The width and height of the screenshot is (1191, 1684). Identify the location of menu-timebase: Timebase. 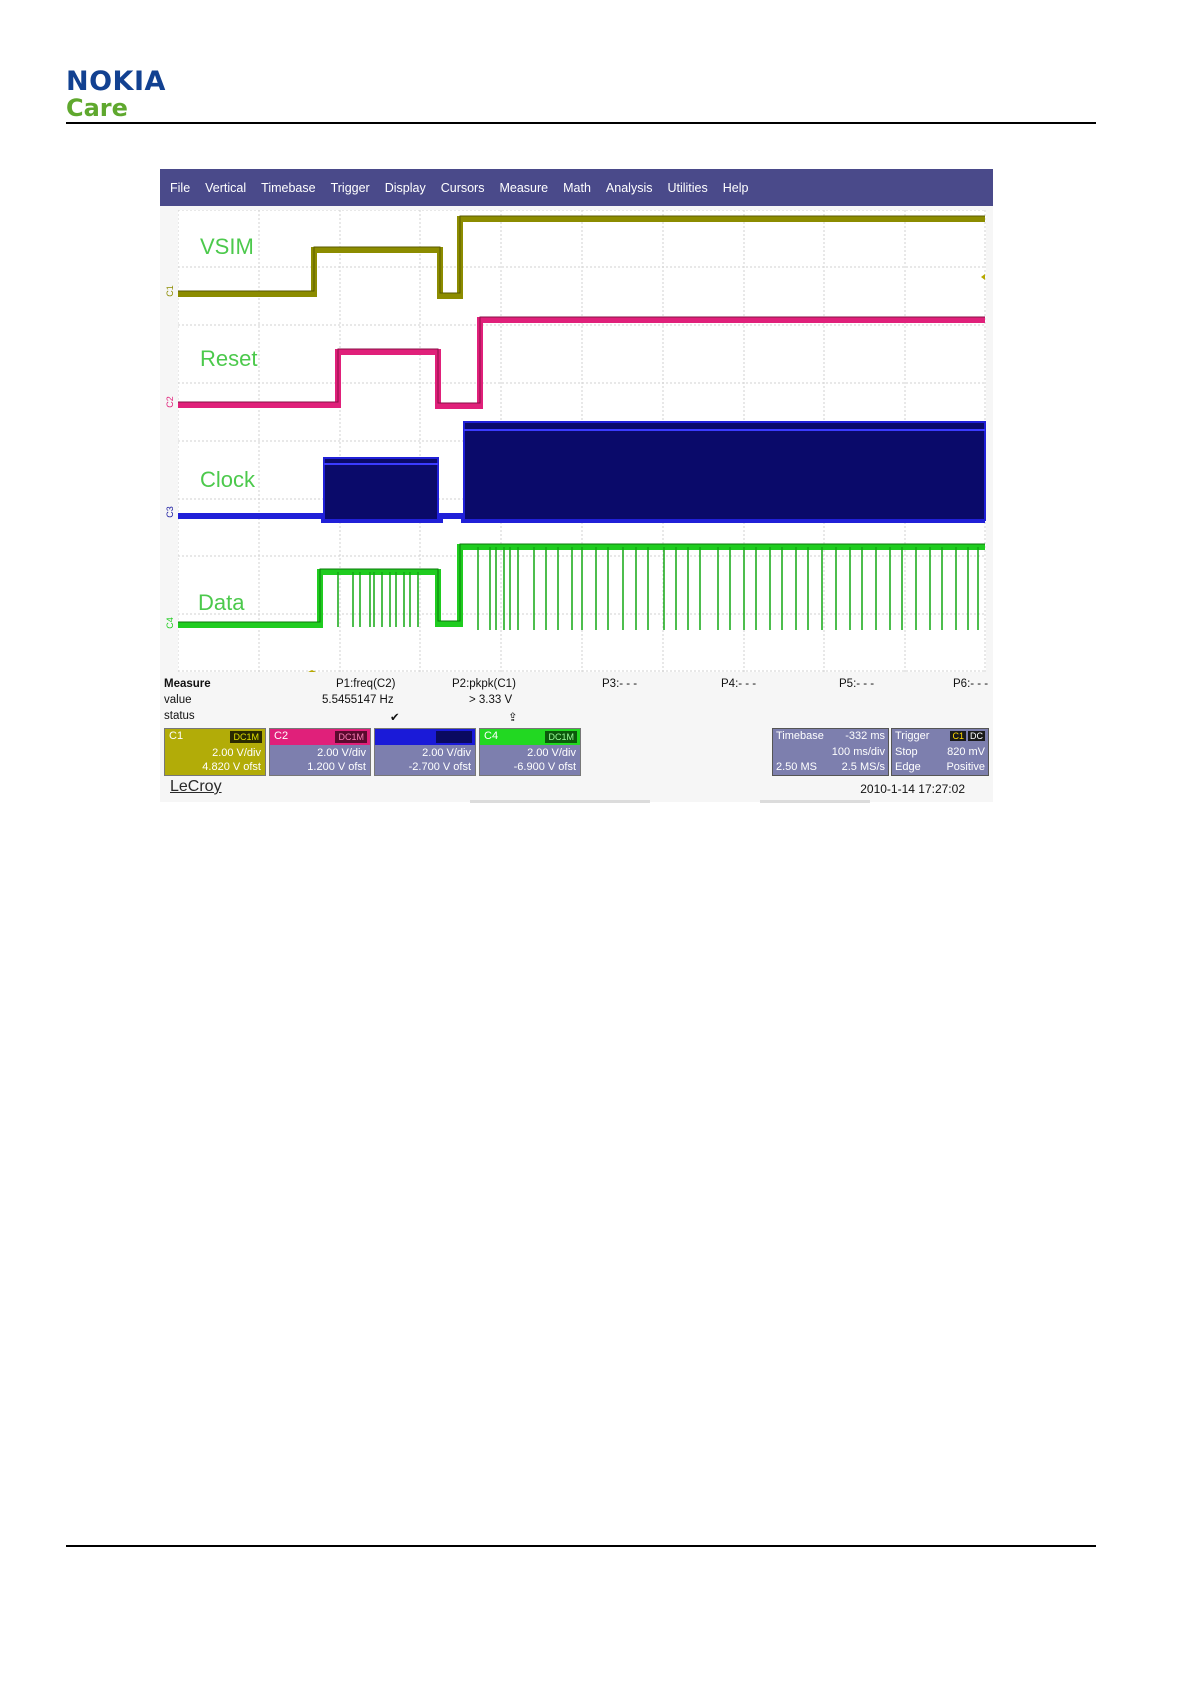
(288, 188).